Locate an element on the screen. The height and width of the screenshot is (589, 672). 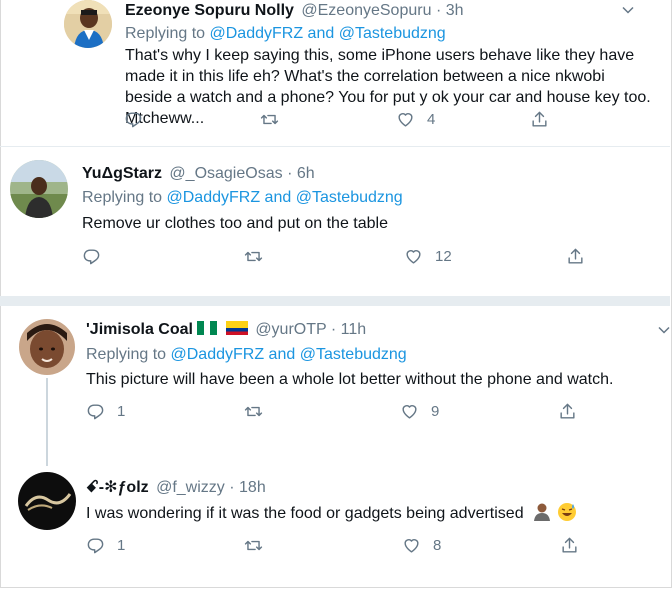
timestamp: · 6h is located at coordinates (301, 173).